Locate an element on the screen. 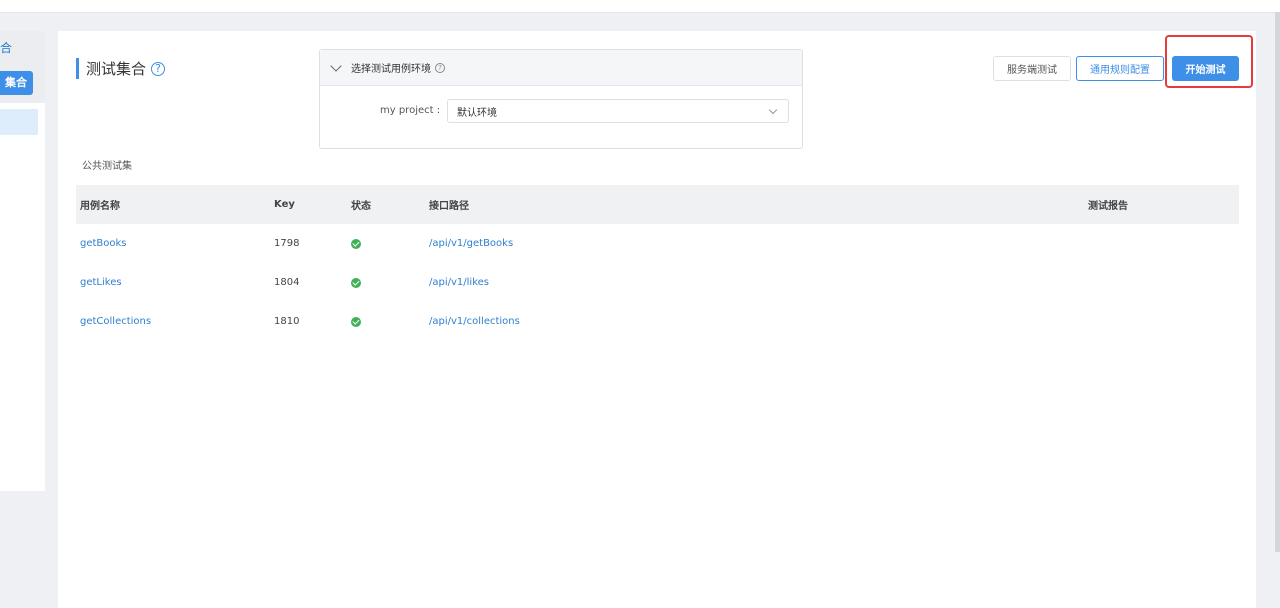 This screenshot has height=608, width=1280. column-header-key: Key is located at coordinates (284, 204).